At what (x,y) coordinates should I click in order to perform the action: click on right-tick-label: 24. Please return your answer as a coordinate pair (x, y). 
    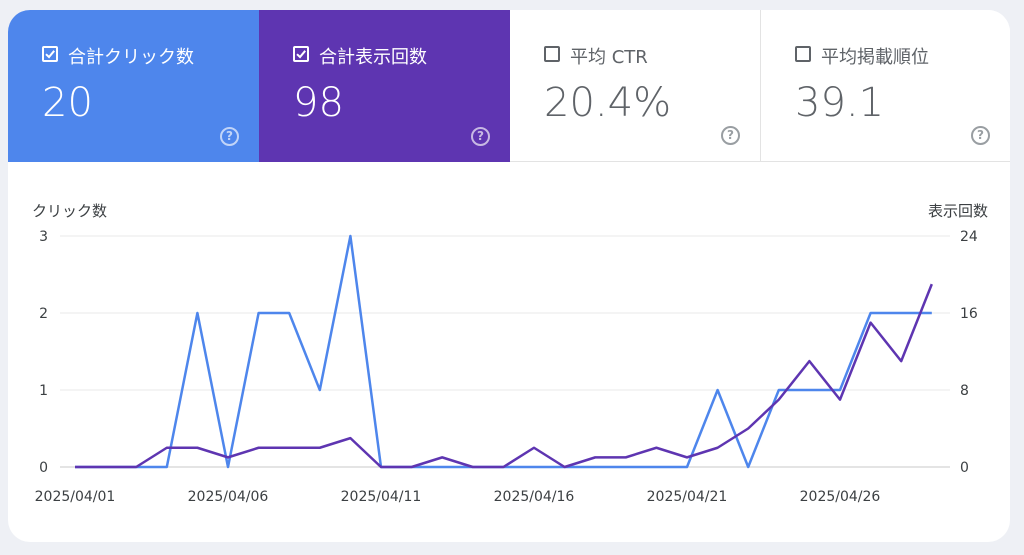
    Looking at the image, I should click on (969, 237).